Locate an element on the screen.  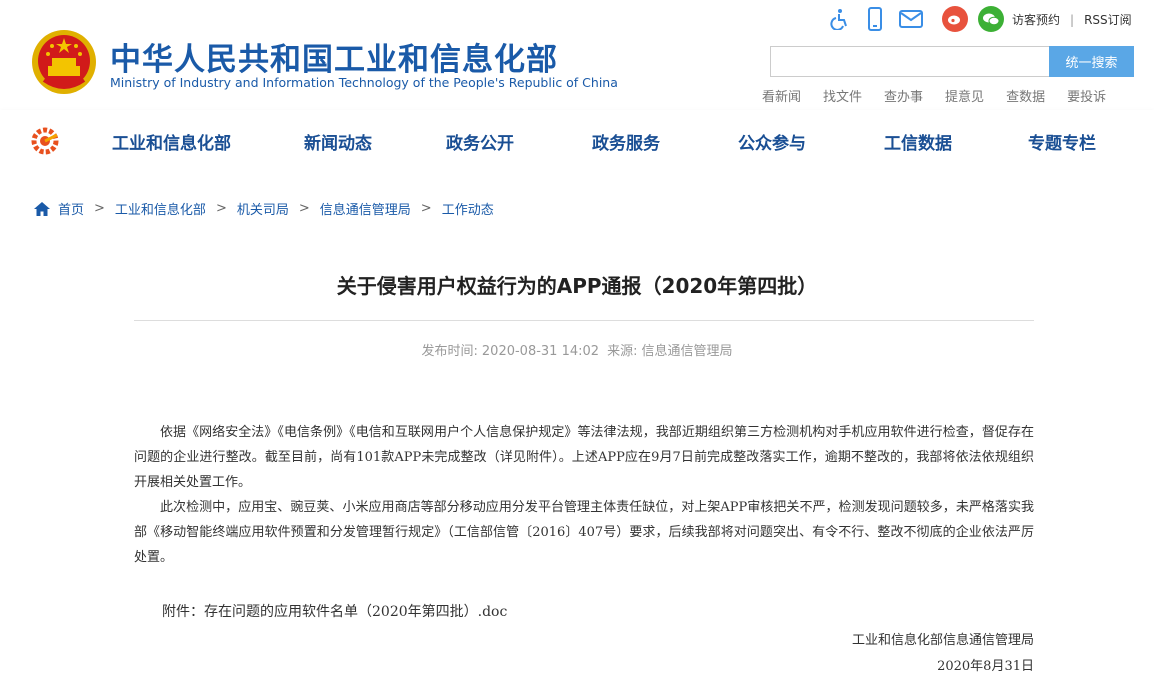
quick-link-files: 找文件 is located at coordinates (842, 95).